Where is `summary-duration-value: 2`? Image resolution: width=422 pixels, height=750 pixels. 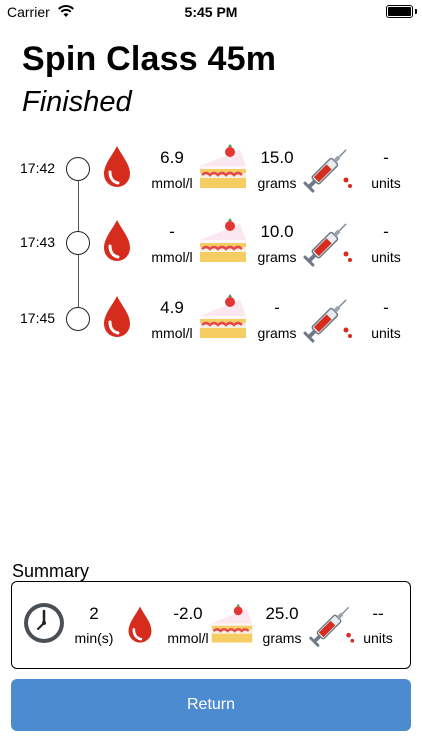 summary-duration-value: 2 is located at coordinates (94, 613).